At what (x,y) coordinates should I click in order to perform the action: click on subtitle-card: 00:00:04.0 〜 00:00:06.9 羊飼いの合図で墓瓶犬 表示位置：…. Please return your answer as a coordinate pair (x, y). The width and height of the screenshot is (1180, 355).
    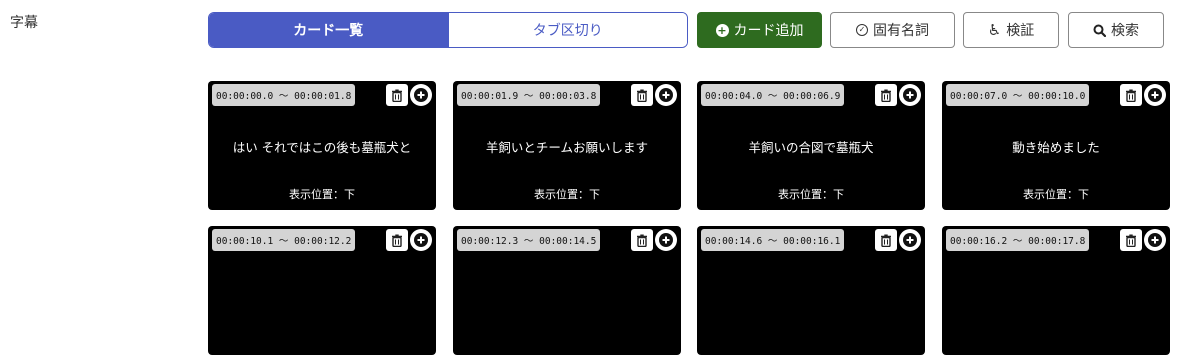
    Looking at the image, I should click on (811, 145).